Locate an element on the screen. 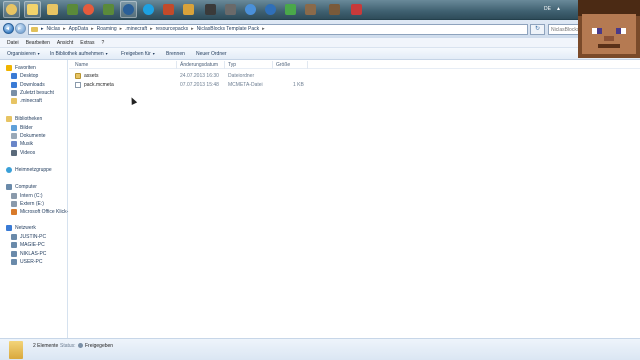  brush-icon is located at coordinates (310, 9).